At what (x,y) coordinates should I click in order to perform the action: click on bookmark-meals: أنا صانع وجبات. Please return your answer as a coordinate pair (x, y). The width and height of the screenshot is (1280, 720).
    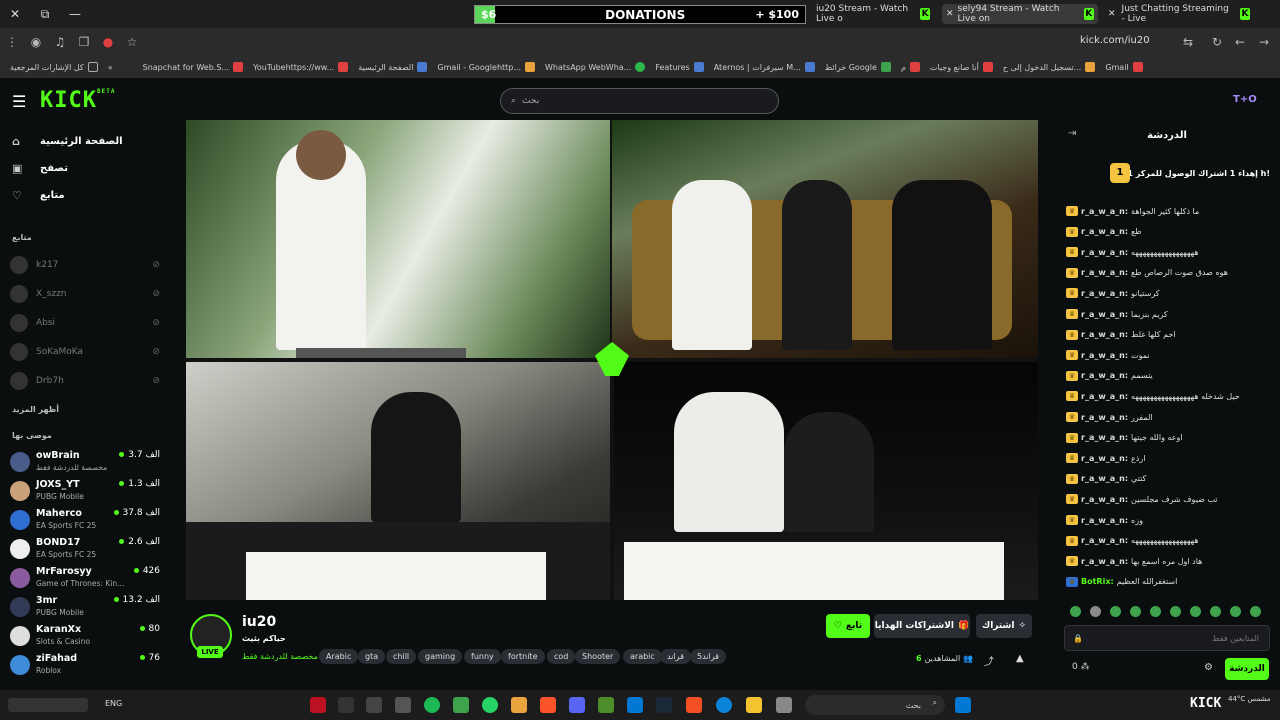
    Looking at the image, I should click on (961, 67).